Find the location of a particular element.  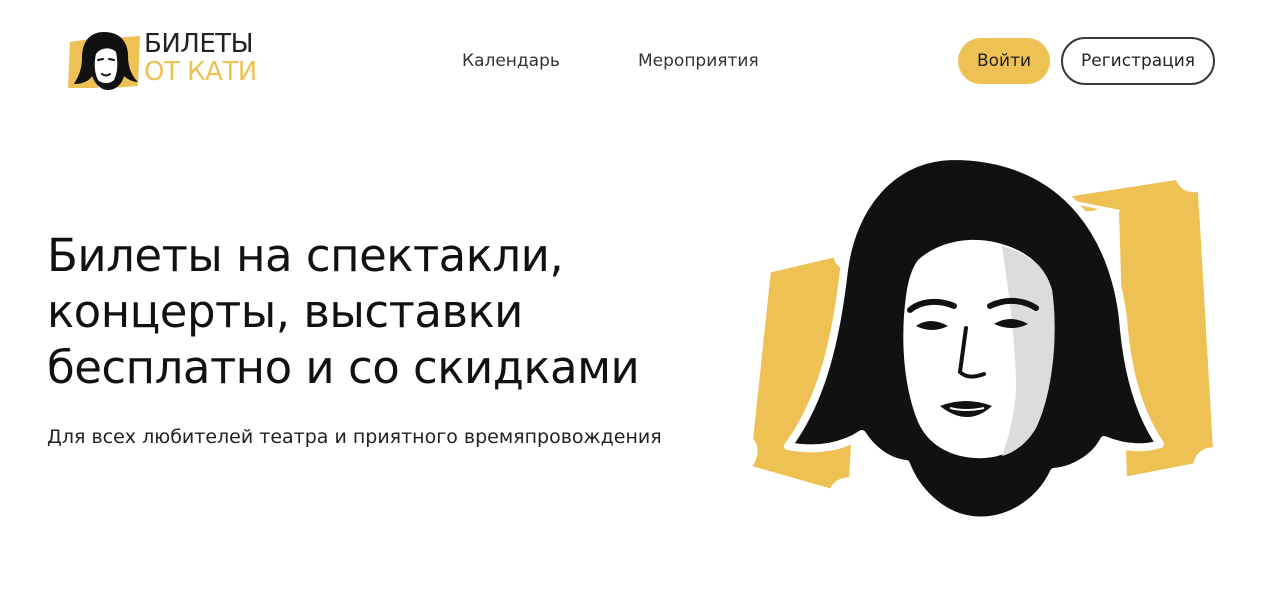

nav-events-link: Мероприятия is located at coordinates (698, 61).